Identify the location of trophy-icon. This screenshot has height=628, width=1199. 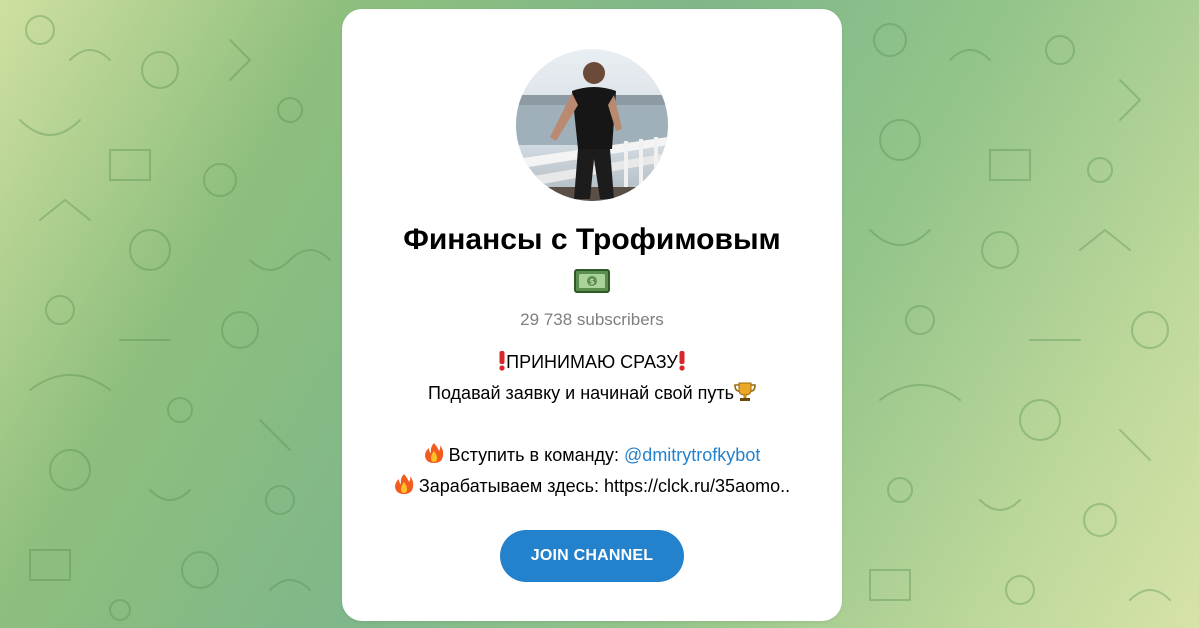
(745, 396).